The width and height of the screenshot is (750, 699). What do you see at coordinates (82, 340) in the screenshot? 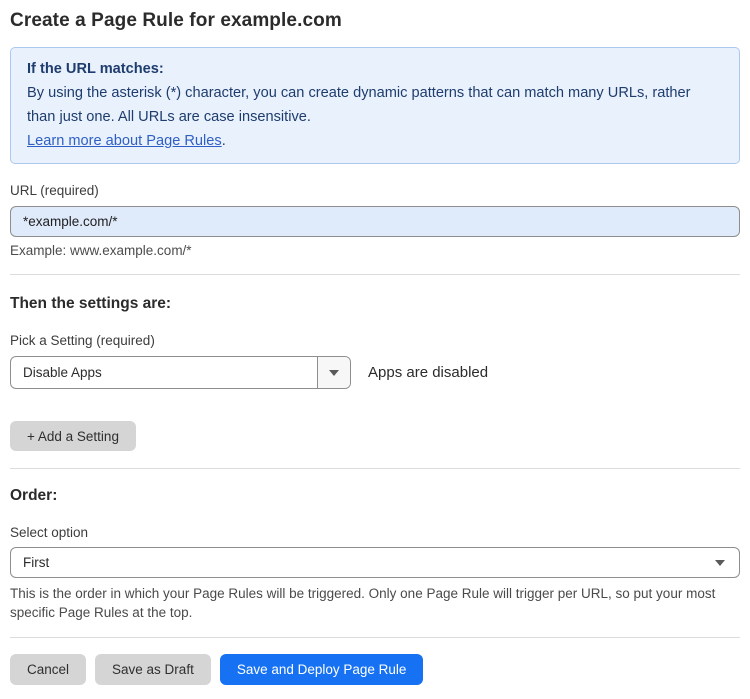
I see `pick-setting-label: Pick a Setting (required)` at bounding box center [82, 340].